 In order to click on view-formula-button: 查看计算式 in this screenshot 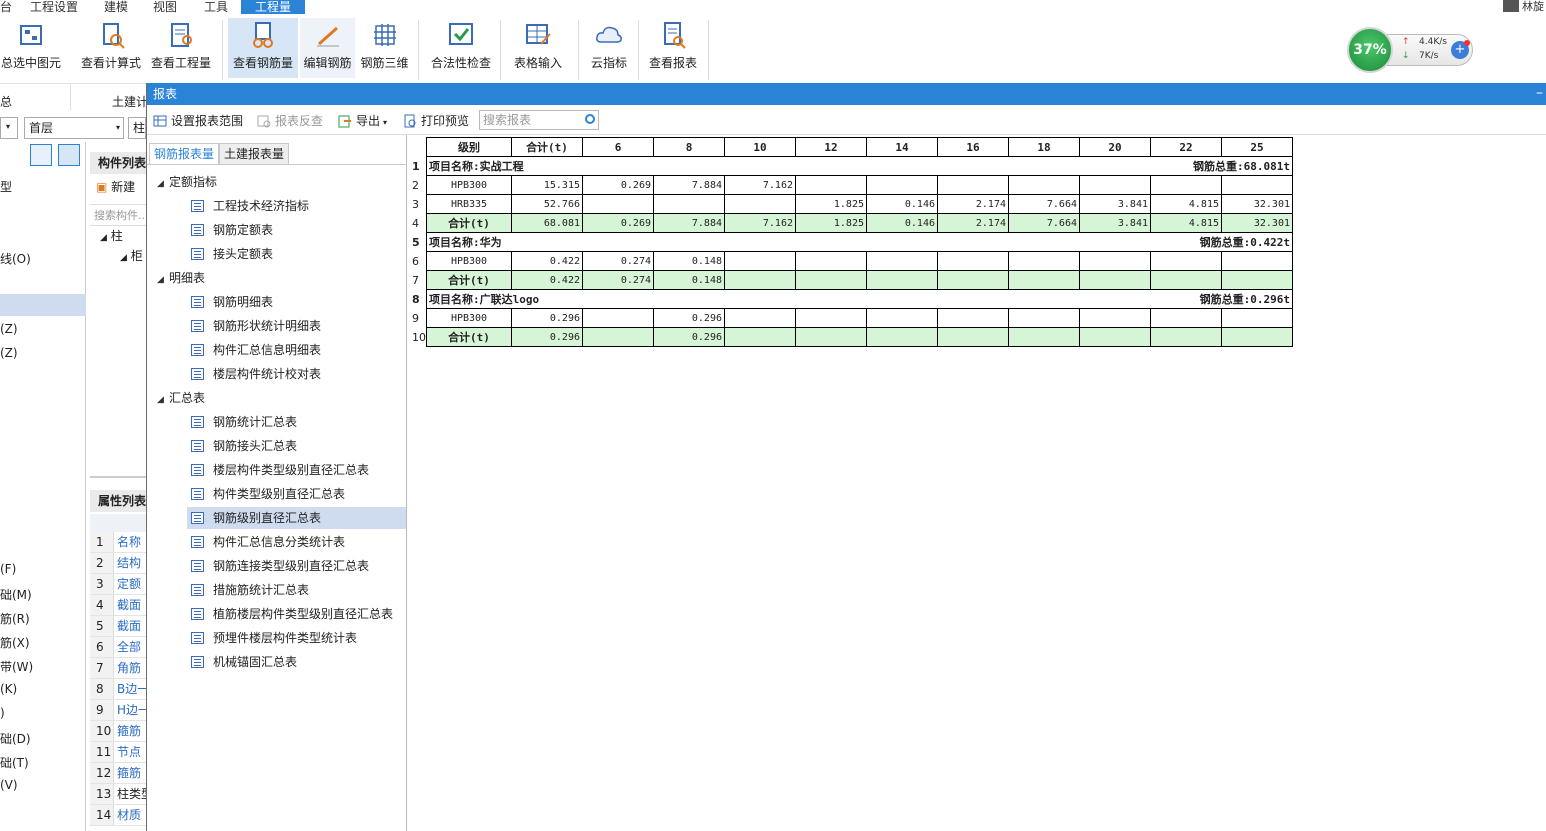, I will do `click(111, 48)`.